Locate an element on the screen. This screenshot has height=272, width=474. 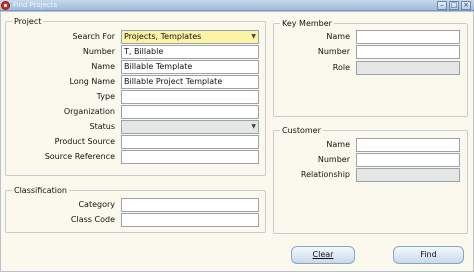
maximize-button: □ is located at coordinates (454, 5).